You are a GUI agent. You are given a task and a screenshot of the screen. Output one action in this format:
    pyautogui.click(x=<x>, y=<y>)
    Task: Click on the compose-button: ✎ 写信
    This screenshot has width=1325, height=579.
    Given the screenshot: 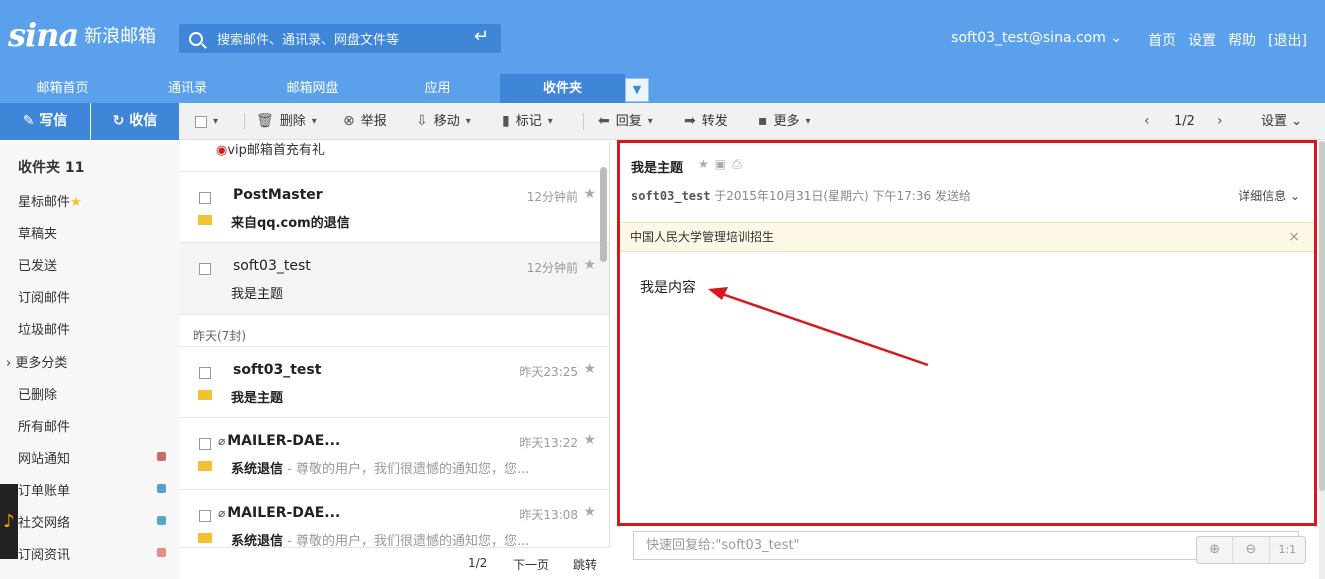 What is the action you would take?
    pyautogui.click(x=45, y=121)
    